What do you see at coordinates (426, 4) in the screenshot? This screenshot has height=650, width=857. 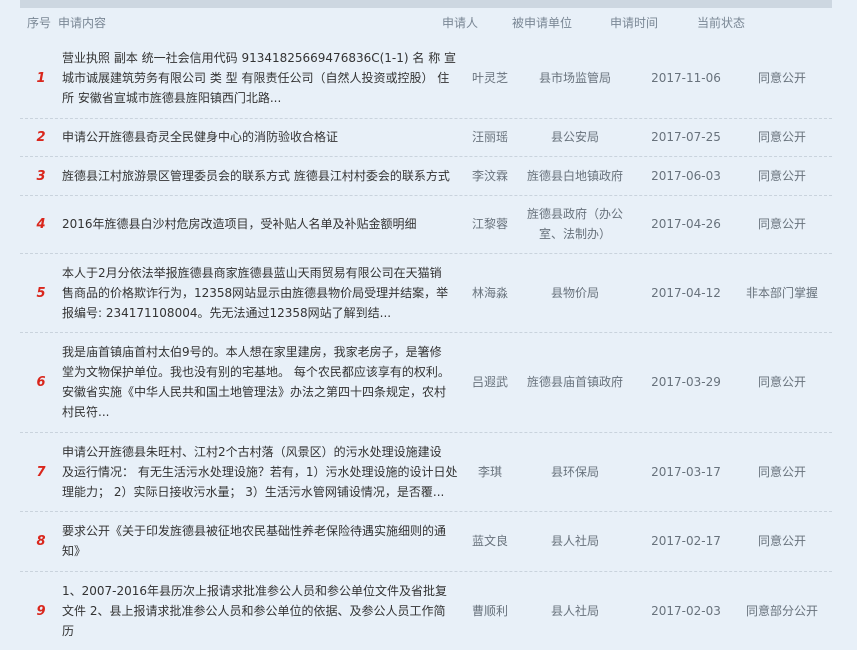 I see `header-top-bar` at bounding box center [426, 4].